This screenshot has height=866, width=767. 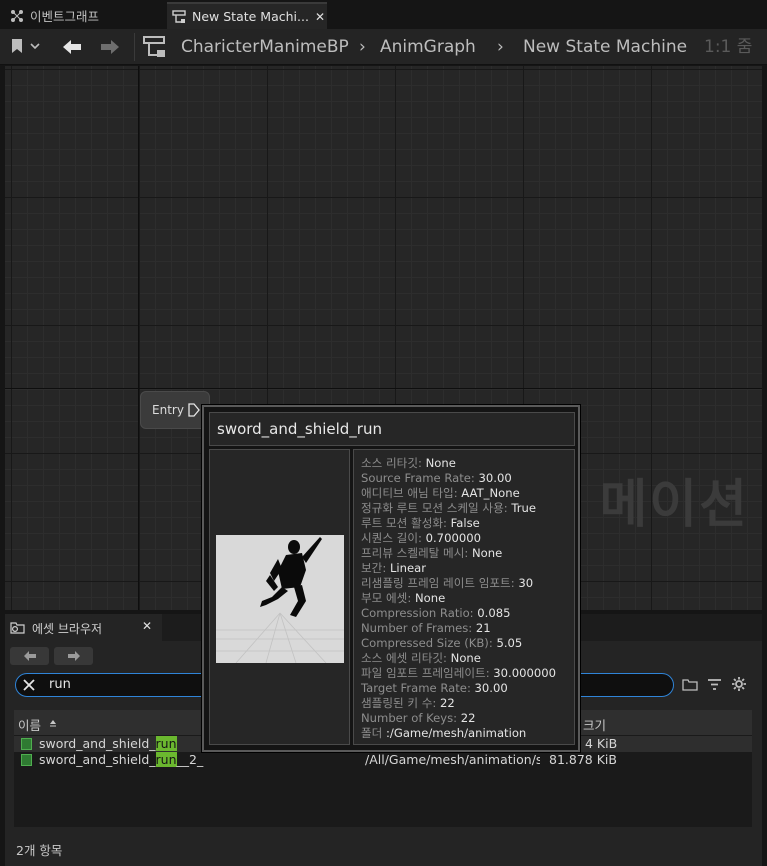 What do you see at coordinates (383, 14) in the screenshot?
I see `document-tab-bar: 이벤트그래프 New State Machi... ✕` at bounding box center [383, 14].